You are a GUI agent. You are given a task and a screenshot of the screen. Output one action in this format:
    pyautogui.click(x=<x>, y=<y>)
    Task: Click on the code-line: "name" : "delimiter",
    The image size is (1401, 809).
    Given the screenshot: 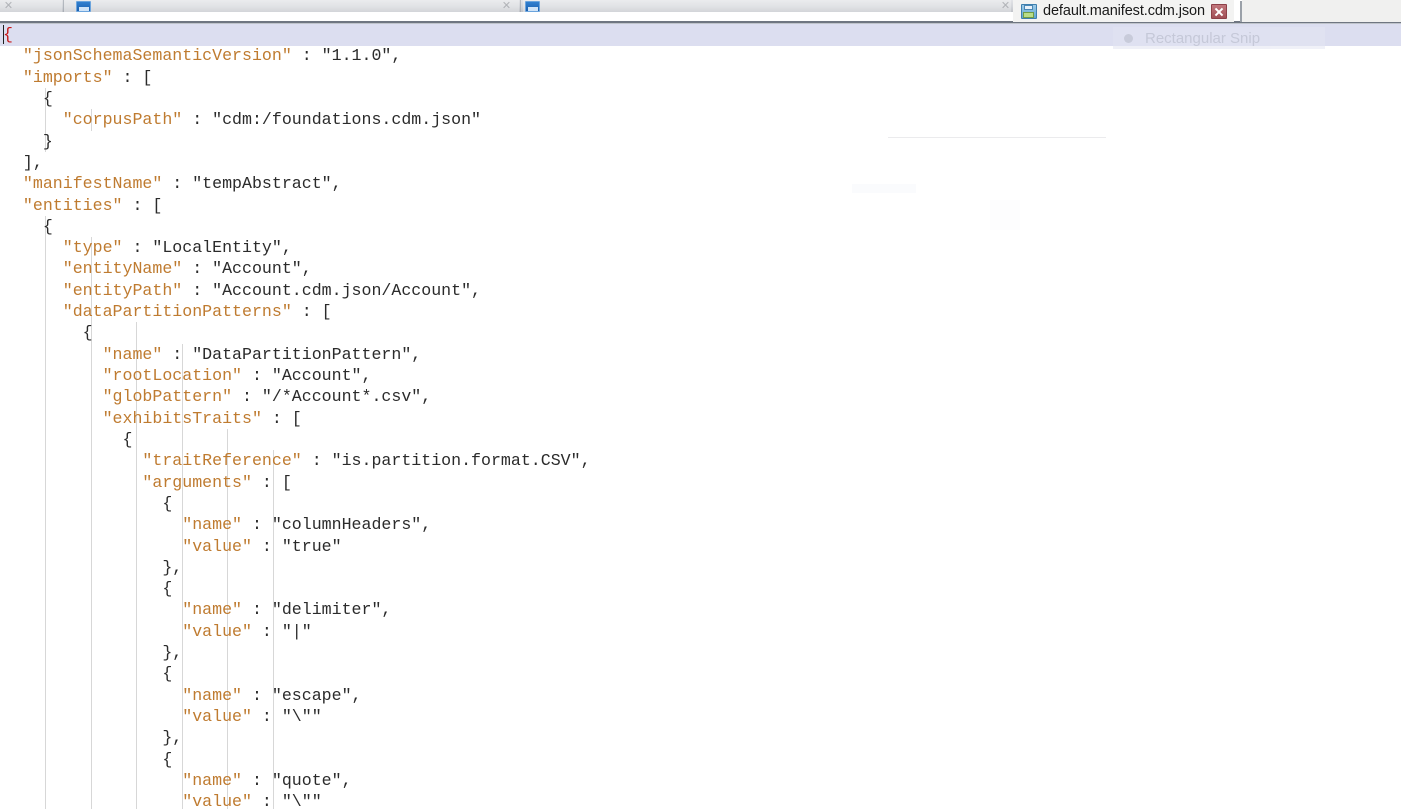 What is the action you would take?
    pyautogui.click(x=700, y=609)
    